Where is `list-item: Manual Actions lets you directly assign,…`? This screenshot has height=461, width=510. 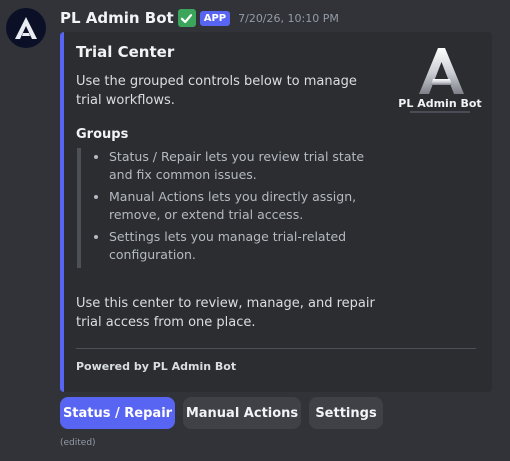 list-item: Manual Actions lets you directly assign,… is located at coordinates (249, 206).